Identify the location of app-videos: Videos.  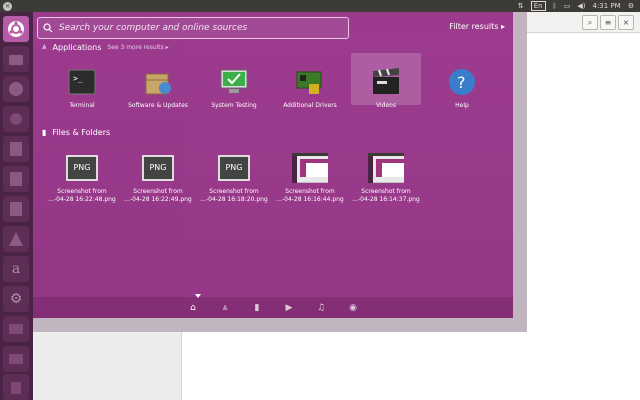
(386, 81).